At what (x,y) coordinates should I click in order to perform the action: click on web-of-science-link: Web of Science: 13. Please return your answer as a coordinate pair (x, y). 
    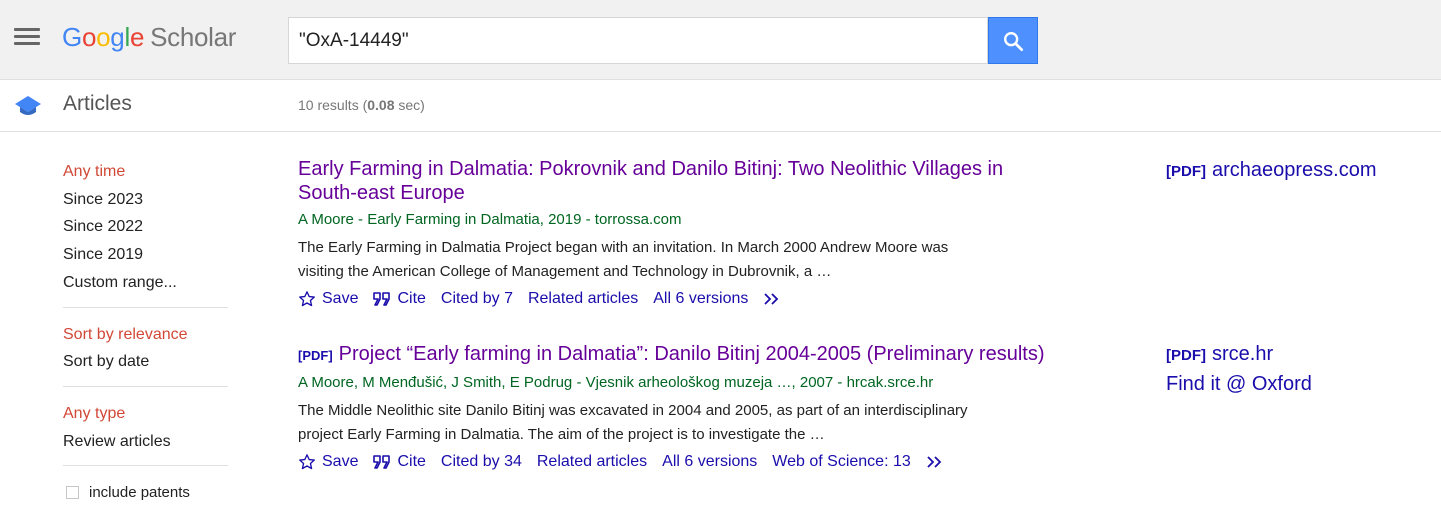
    Looking at the image, I should click on (841, 462).